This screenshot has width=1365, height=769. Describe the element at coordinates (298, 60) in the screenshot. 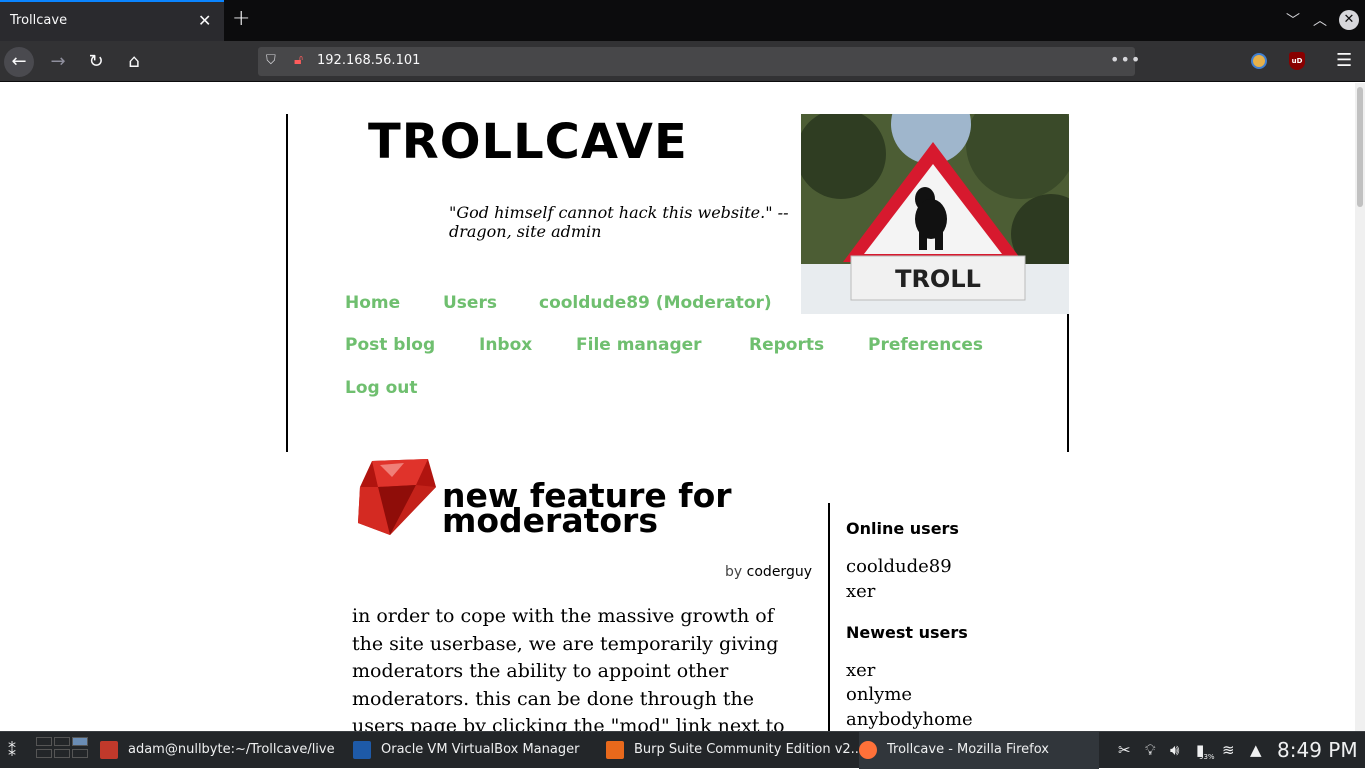

I see `insecure-lock-icon: 🔓︎` at that location.